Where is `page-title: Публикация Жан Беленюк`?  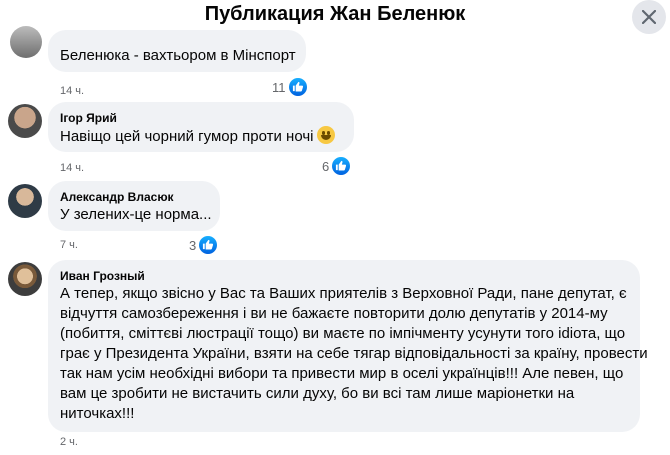
page-title: Публикация Жан Беленюк is located at coordinates (335, 14).